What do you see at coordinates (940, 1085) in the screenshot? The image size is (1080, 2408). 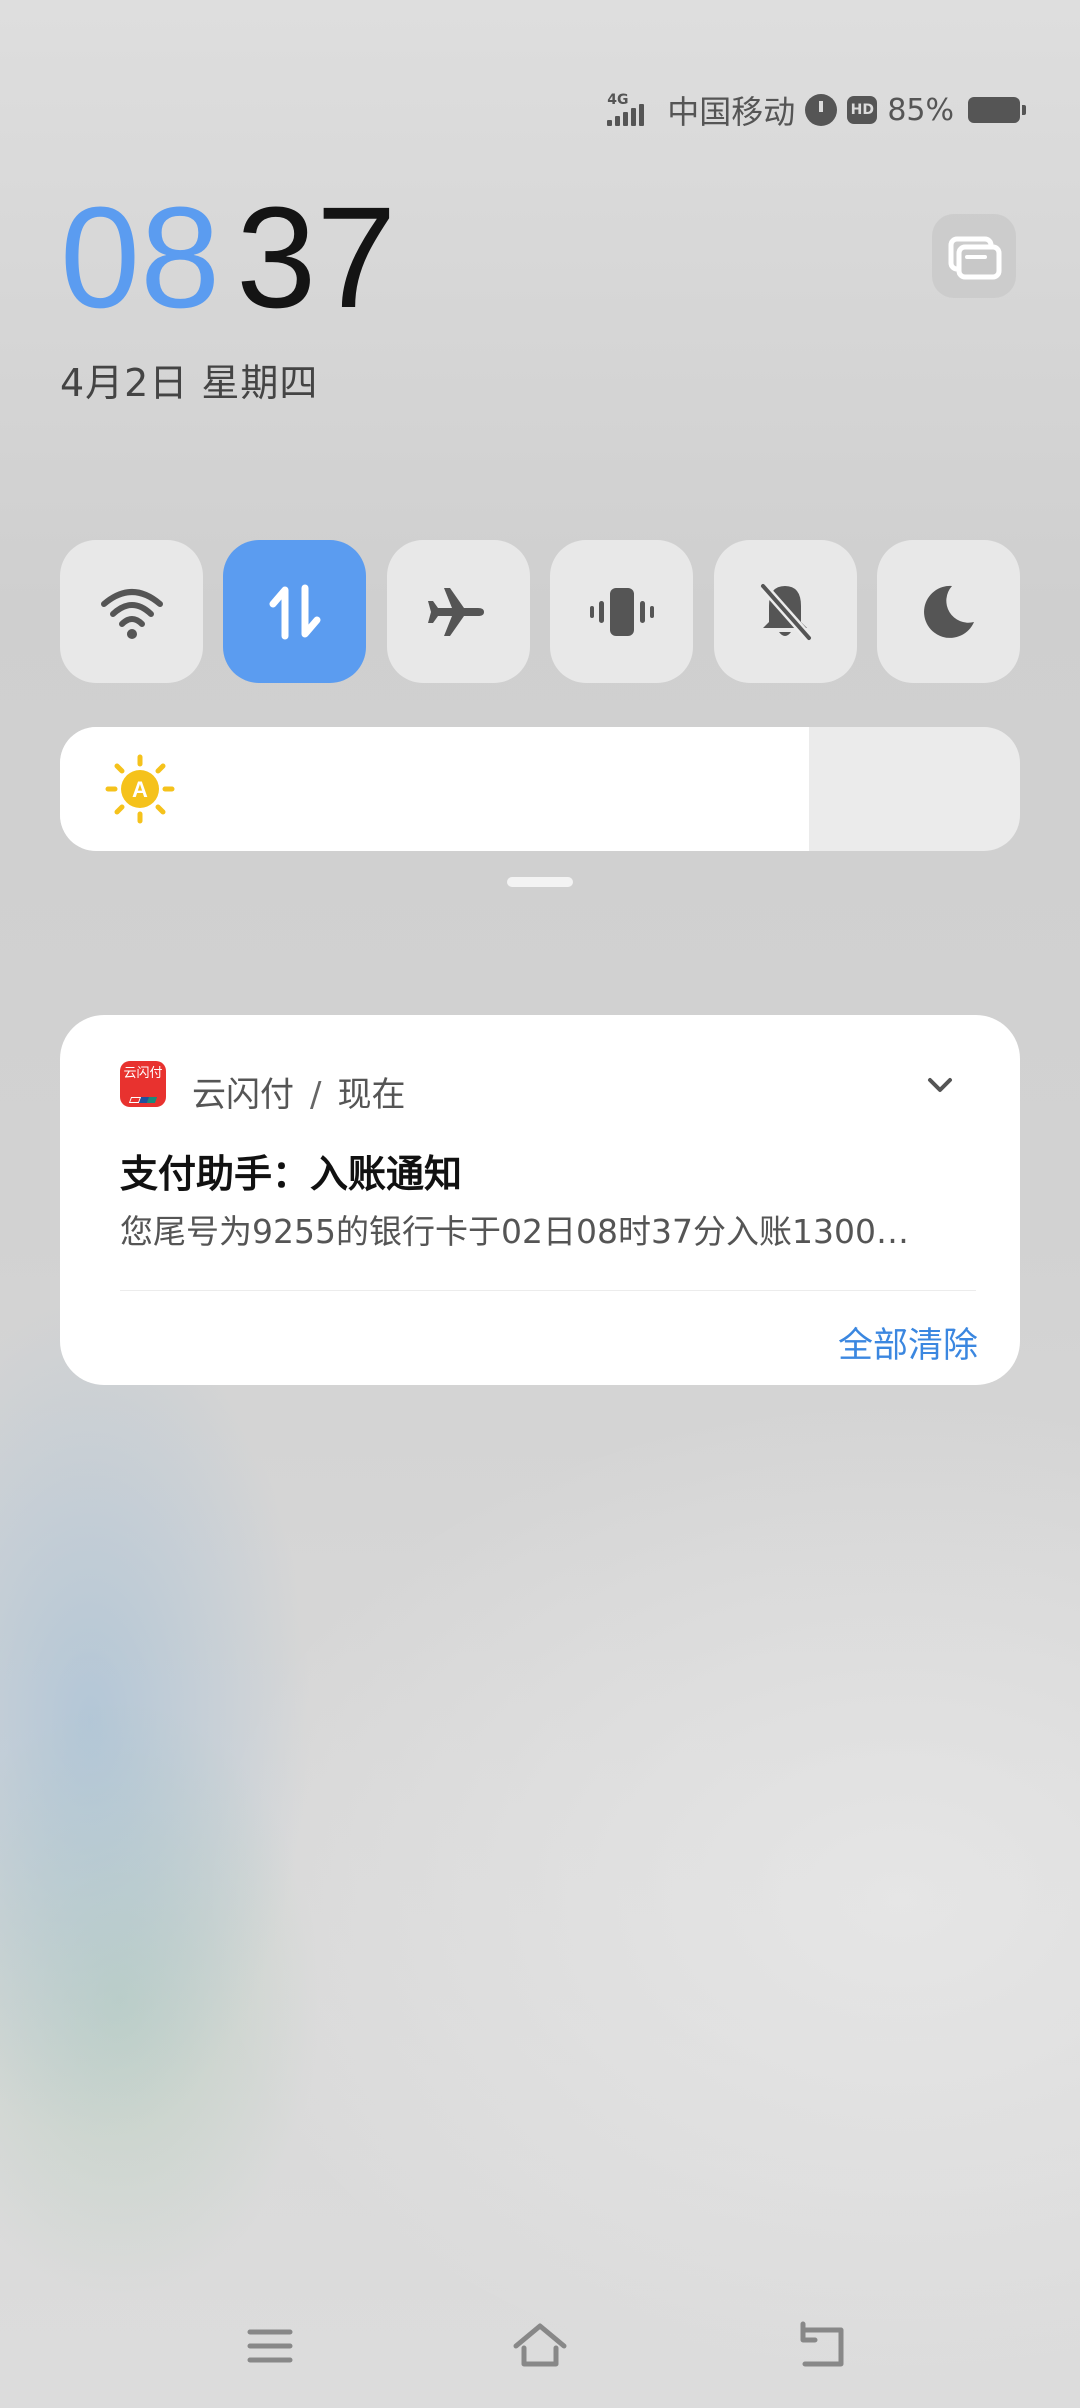 I see `chevron-down-icon` at bounding box center [940, 1085].